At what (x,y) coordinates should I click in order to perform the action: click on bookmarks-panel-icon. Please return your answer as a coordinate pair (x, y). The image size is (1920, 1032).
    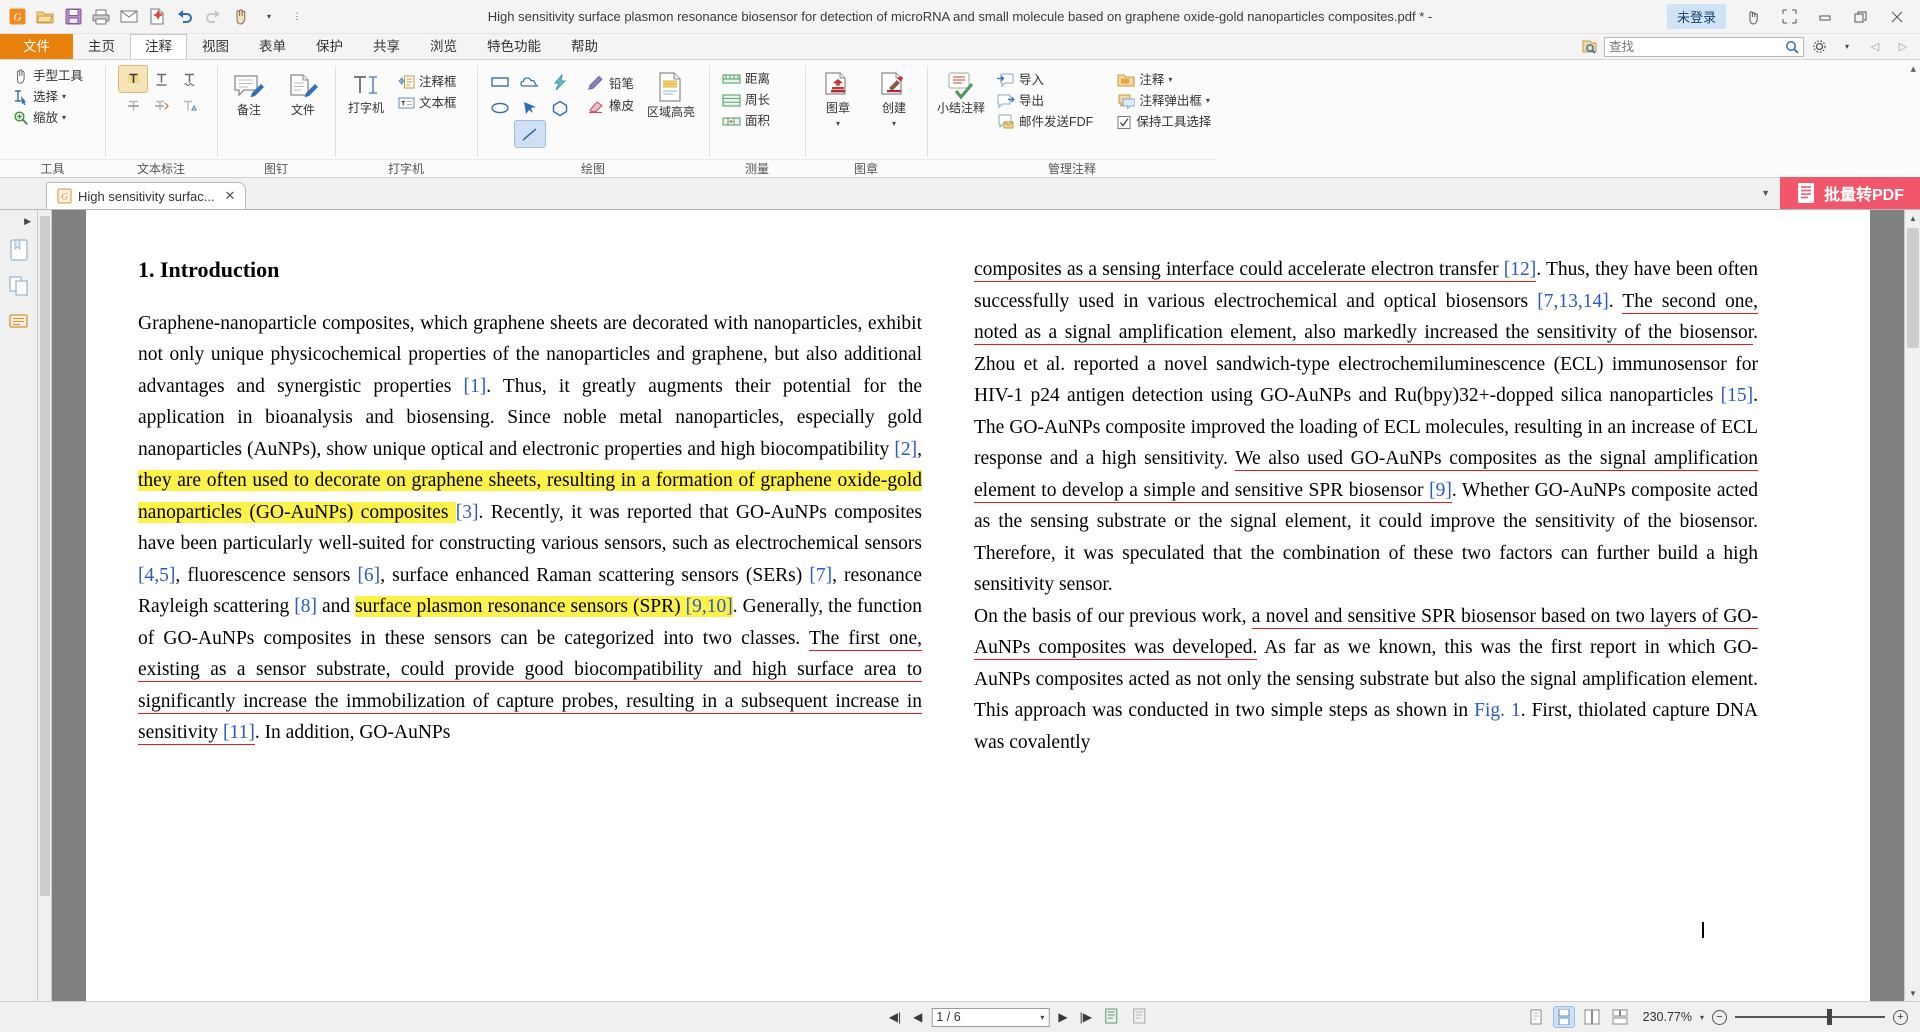
    Looking at the image, I should click on (19, 250).